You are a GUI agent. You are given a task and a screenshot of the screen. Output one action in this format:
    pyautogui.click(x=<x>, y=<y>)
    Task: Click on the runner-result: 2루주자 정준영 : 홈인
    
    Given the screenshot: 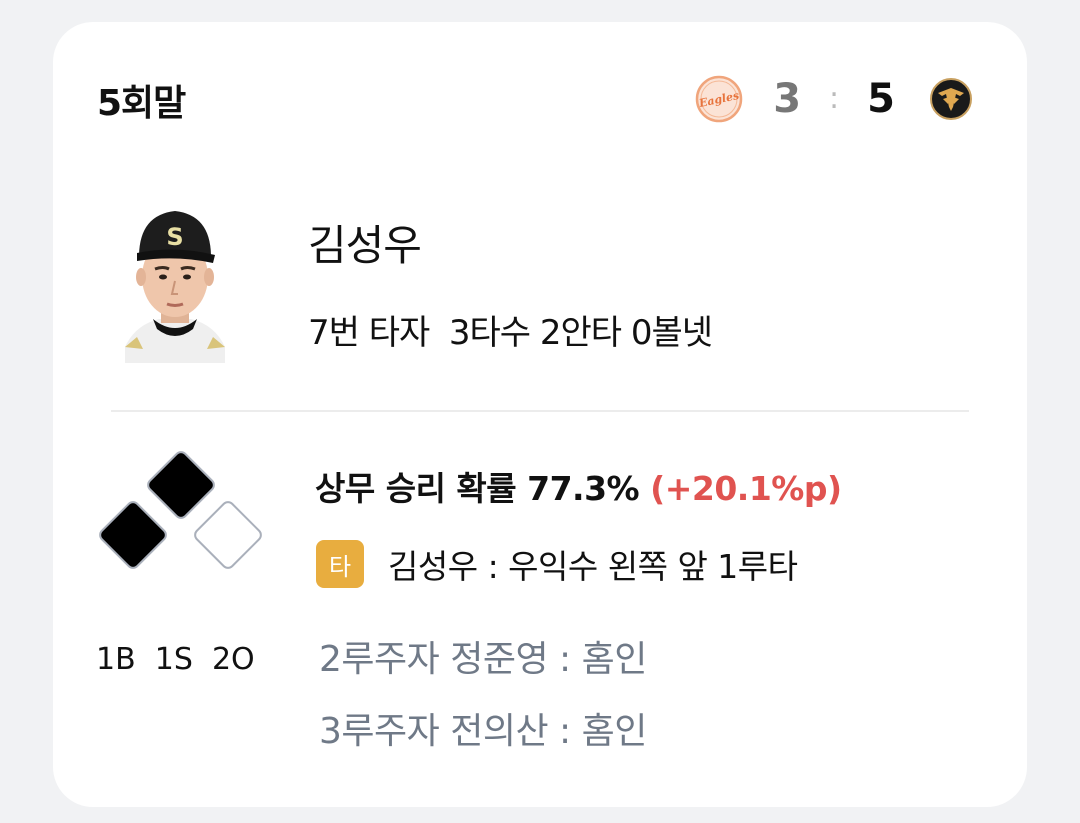 What is the action you would take?
    pyautogui.click(x=483, y=659)
    